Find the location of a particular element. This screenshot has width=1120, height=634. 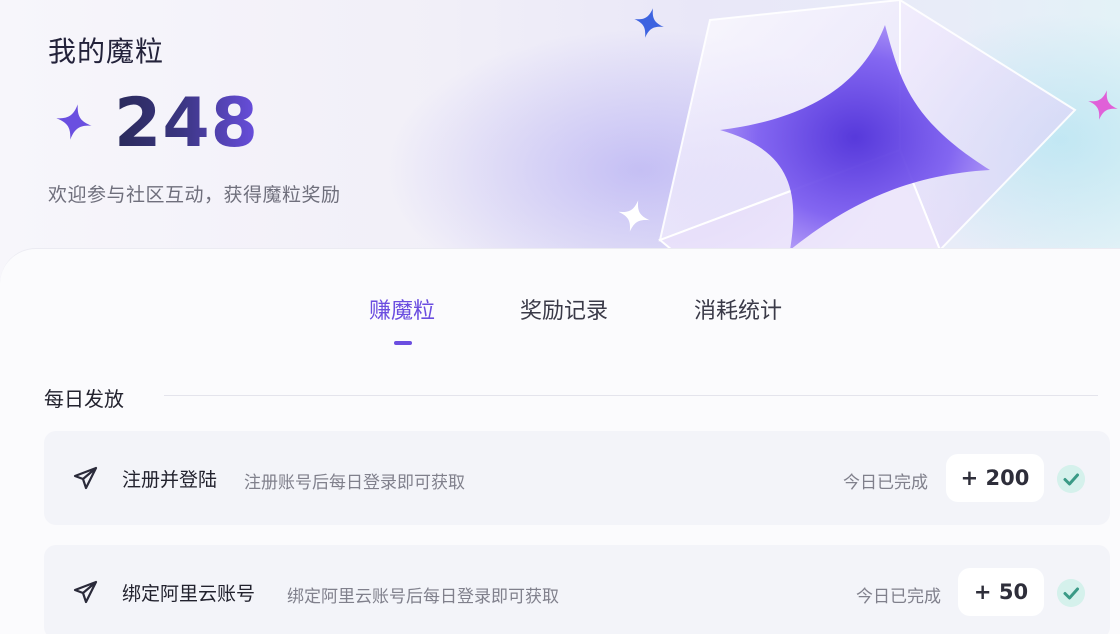

task-name: 绑定阿里云账号 is located at coordinates (189, 594).